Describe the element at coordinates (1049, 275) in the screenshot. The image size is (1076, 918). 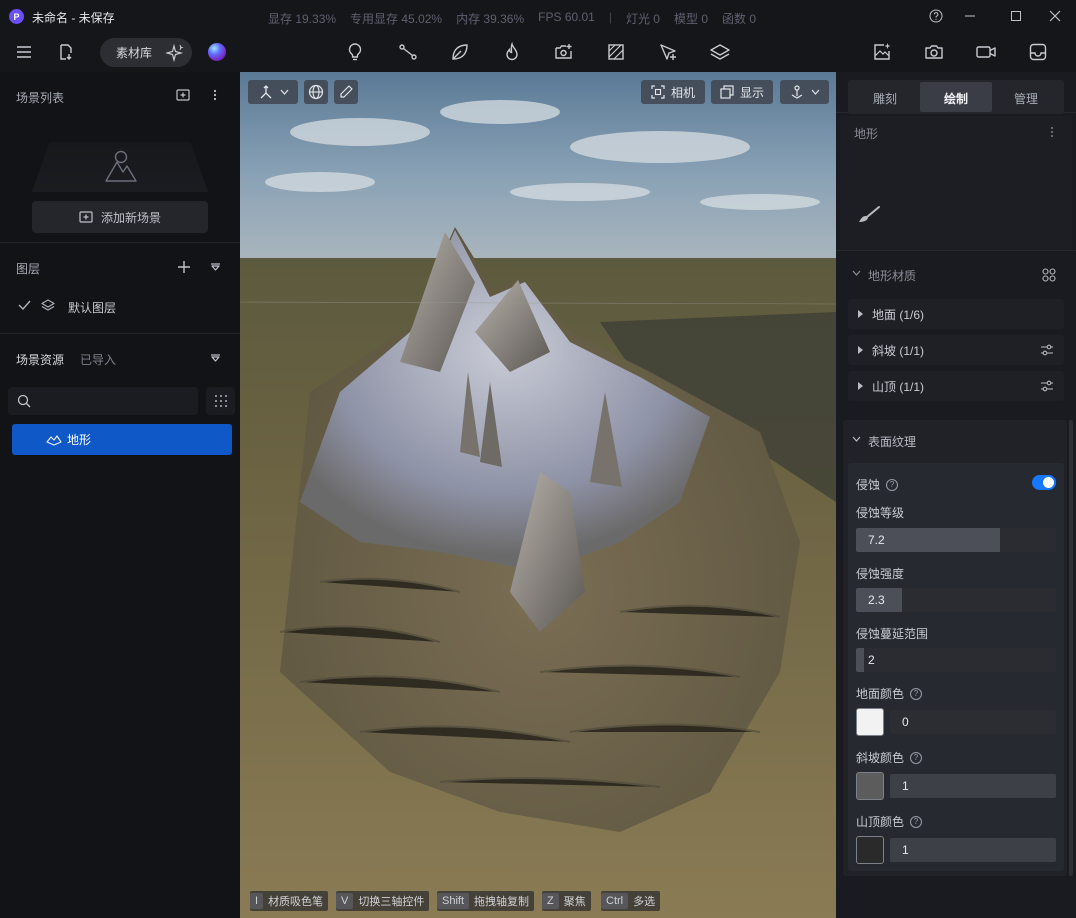
I see `material-grid-icon` at that location.